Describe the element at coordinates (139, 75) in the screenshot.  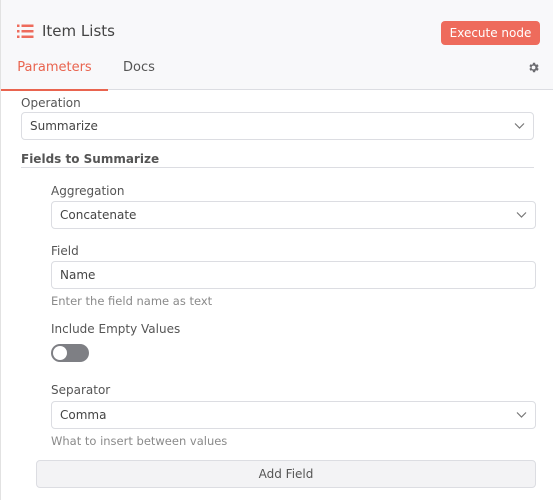
I see `tab-docs: Docs` at that location.